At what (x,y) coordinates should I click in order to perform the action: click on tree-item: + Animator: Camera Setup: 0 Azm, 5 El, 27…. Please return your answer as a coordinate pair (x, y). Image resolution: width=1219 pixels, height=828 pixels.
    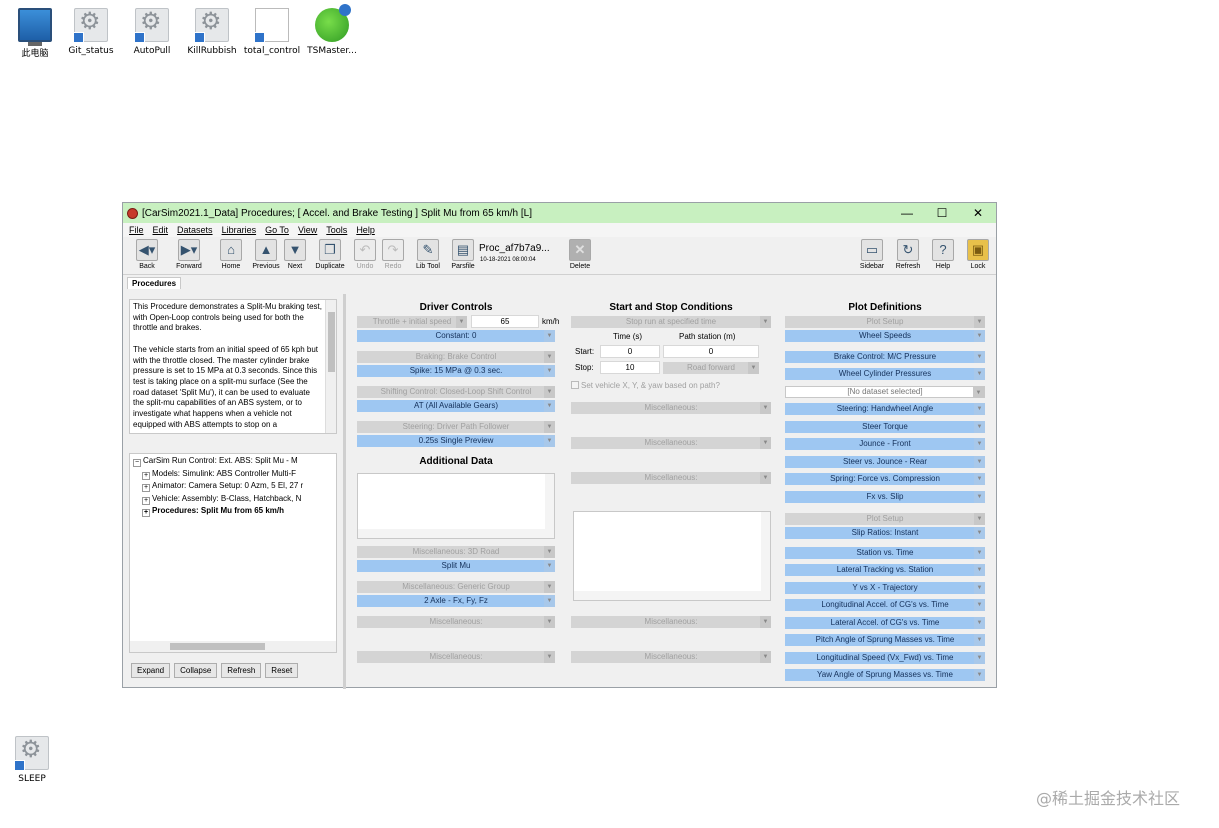
    Looking at the image, I should click on (228, 487).